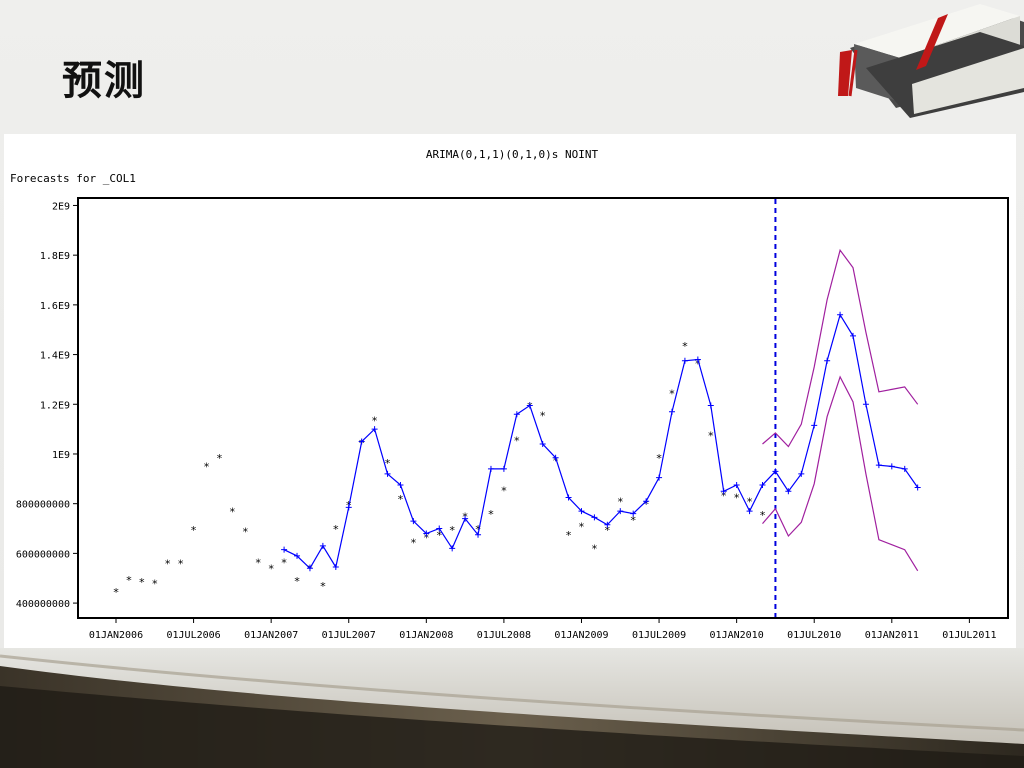 This screenshot has height=768, width=1024. What do you see at coordinates (61, 206) in the screenshot?
I see `y-tick-label: 2E9` at bounding box center [61, 206].